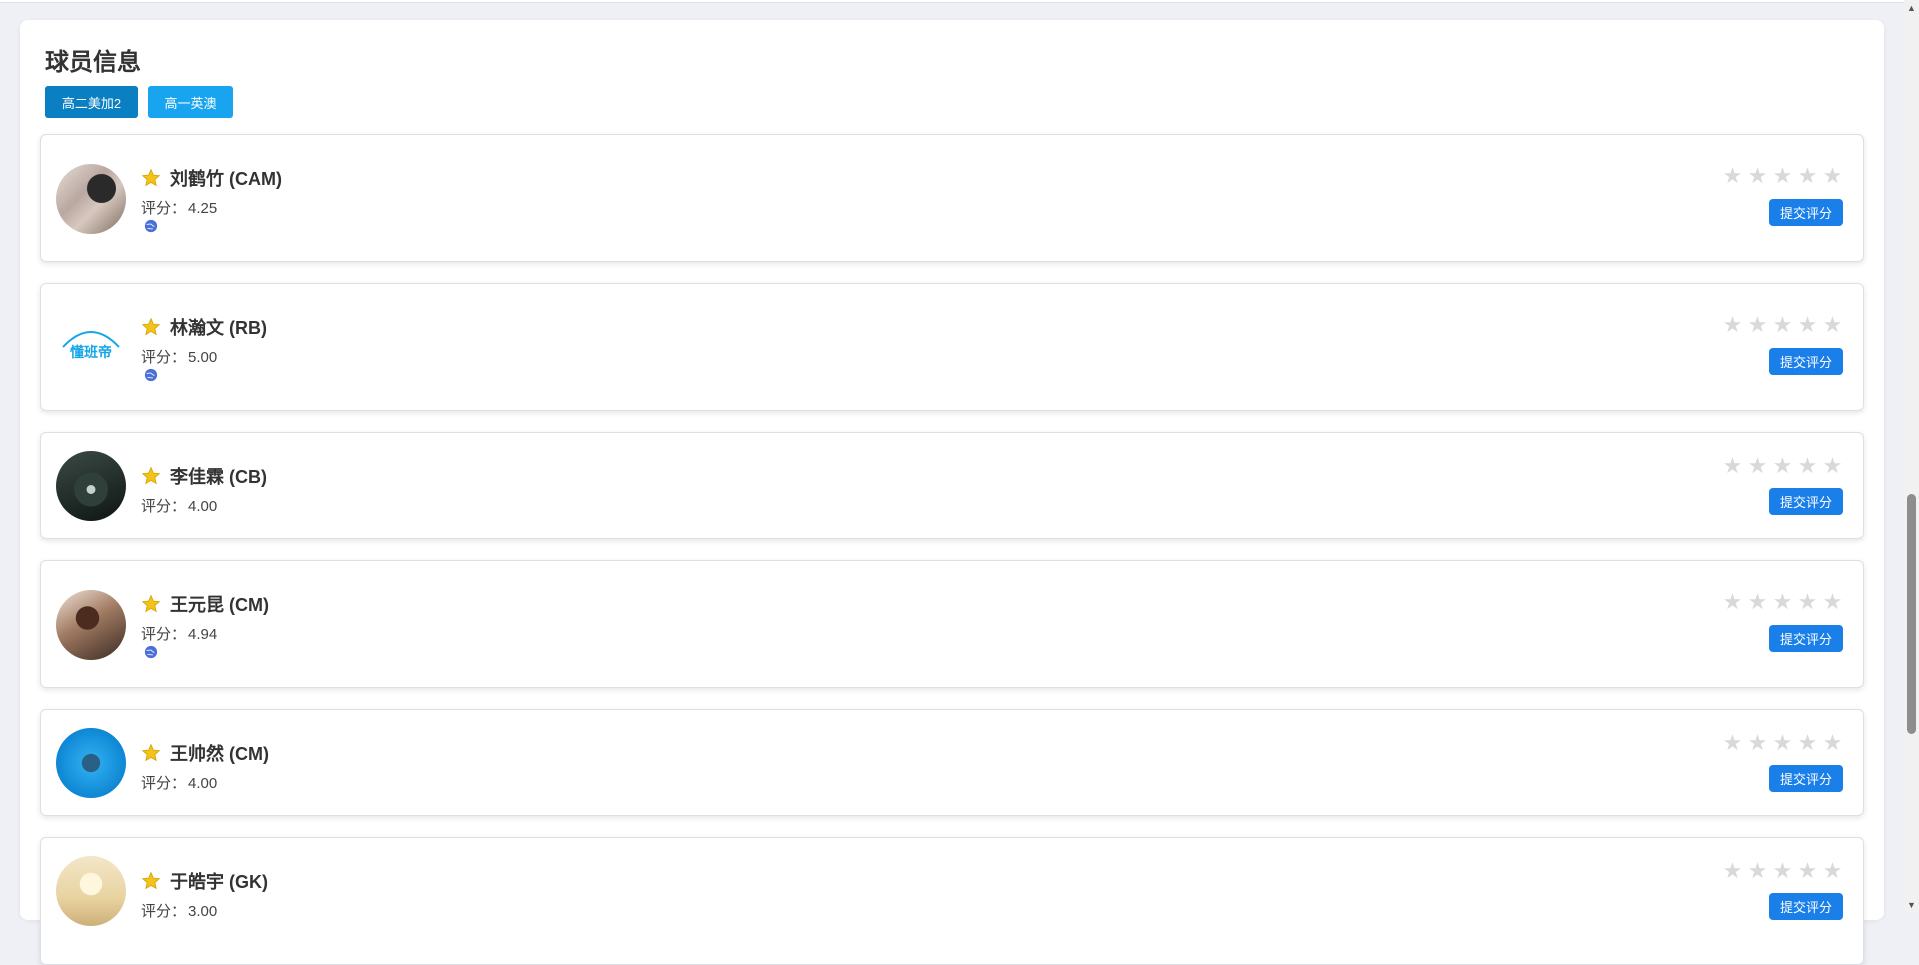 The image size is (1919, 965). I want to click on tab-class-2: 高一英澳, so click(190, 102).